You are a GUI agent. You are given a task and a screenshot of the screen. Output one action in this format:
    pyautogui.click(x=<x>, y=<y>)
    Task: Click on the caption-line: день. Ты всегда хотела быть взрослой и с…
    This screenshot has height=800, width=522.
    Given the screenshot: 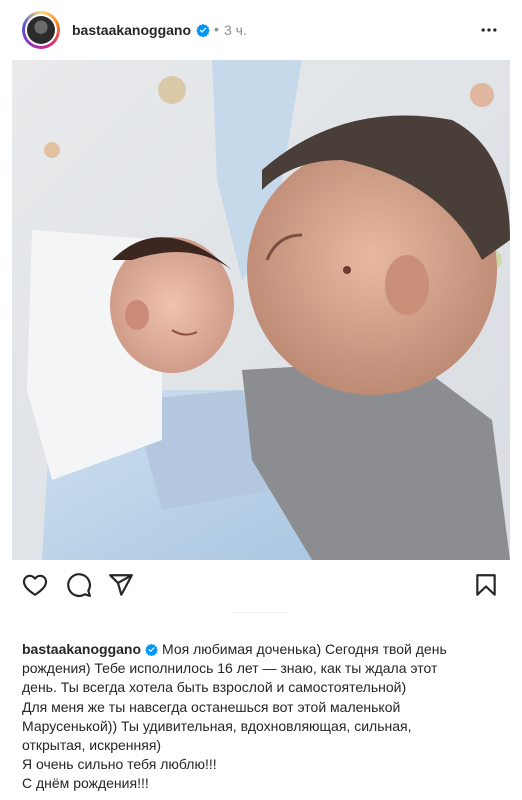 What is the action you would take?
    pyautogui.click(x=214, y=687)
    